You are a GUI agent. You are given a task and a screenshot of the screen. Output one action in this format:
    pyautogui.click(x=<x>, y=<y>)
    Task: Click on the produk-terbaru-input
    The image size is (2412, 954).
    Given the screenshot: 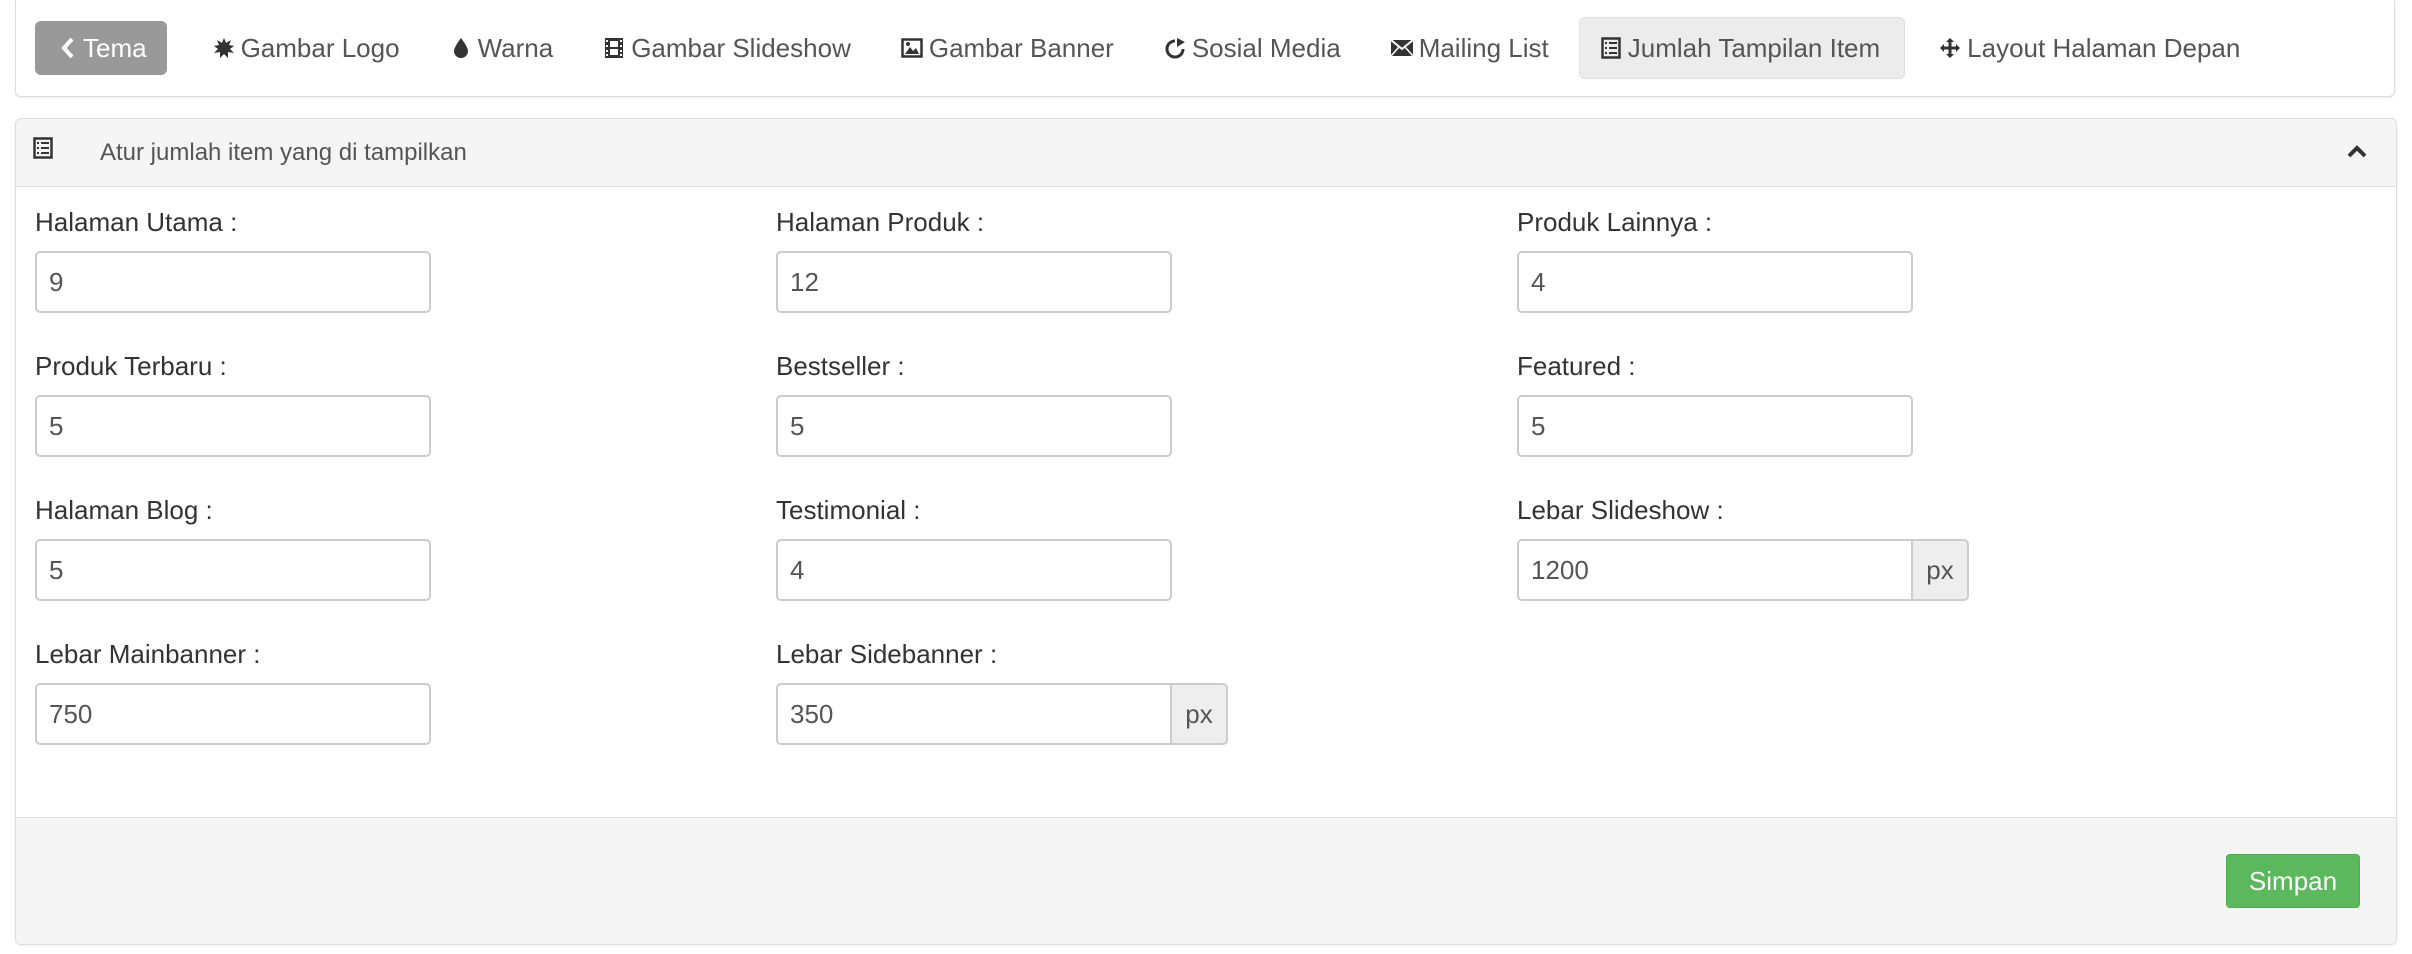 What is the action you would take?
    pyautogui.click(x=233, y=426)
    